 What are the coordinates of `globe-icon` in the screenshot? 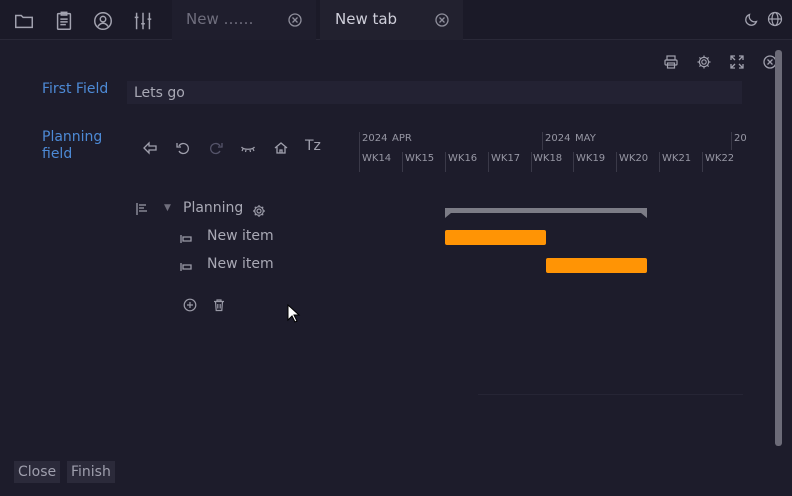 It's located at (775, 19).